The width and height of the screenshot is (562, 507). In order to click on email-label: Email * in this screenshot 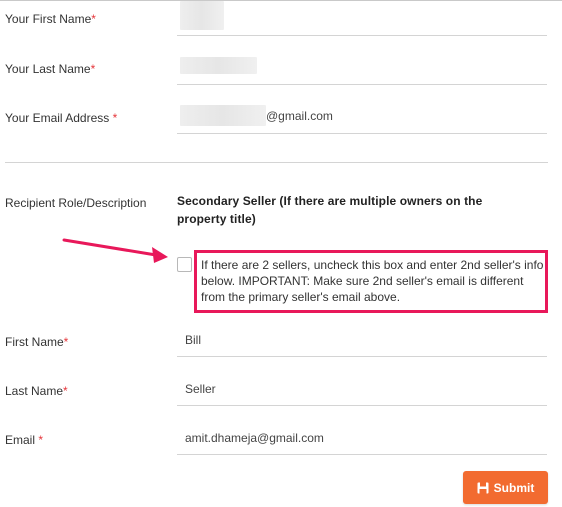, I will do `click(24, 440)`.